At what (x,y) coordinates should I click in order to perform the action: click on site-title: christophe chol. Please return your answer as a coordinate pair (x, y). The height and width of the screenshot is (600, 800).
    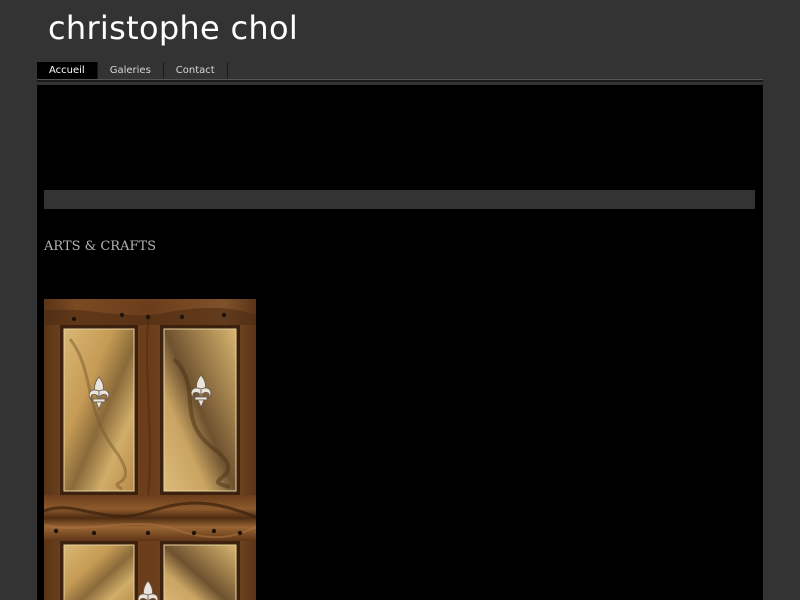
    Looking at the image, I should click on (173, 28).